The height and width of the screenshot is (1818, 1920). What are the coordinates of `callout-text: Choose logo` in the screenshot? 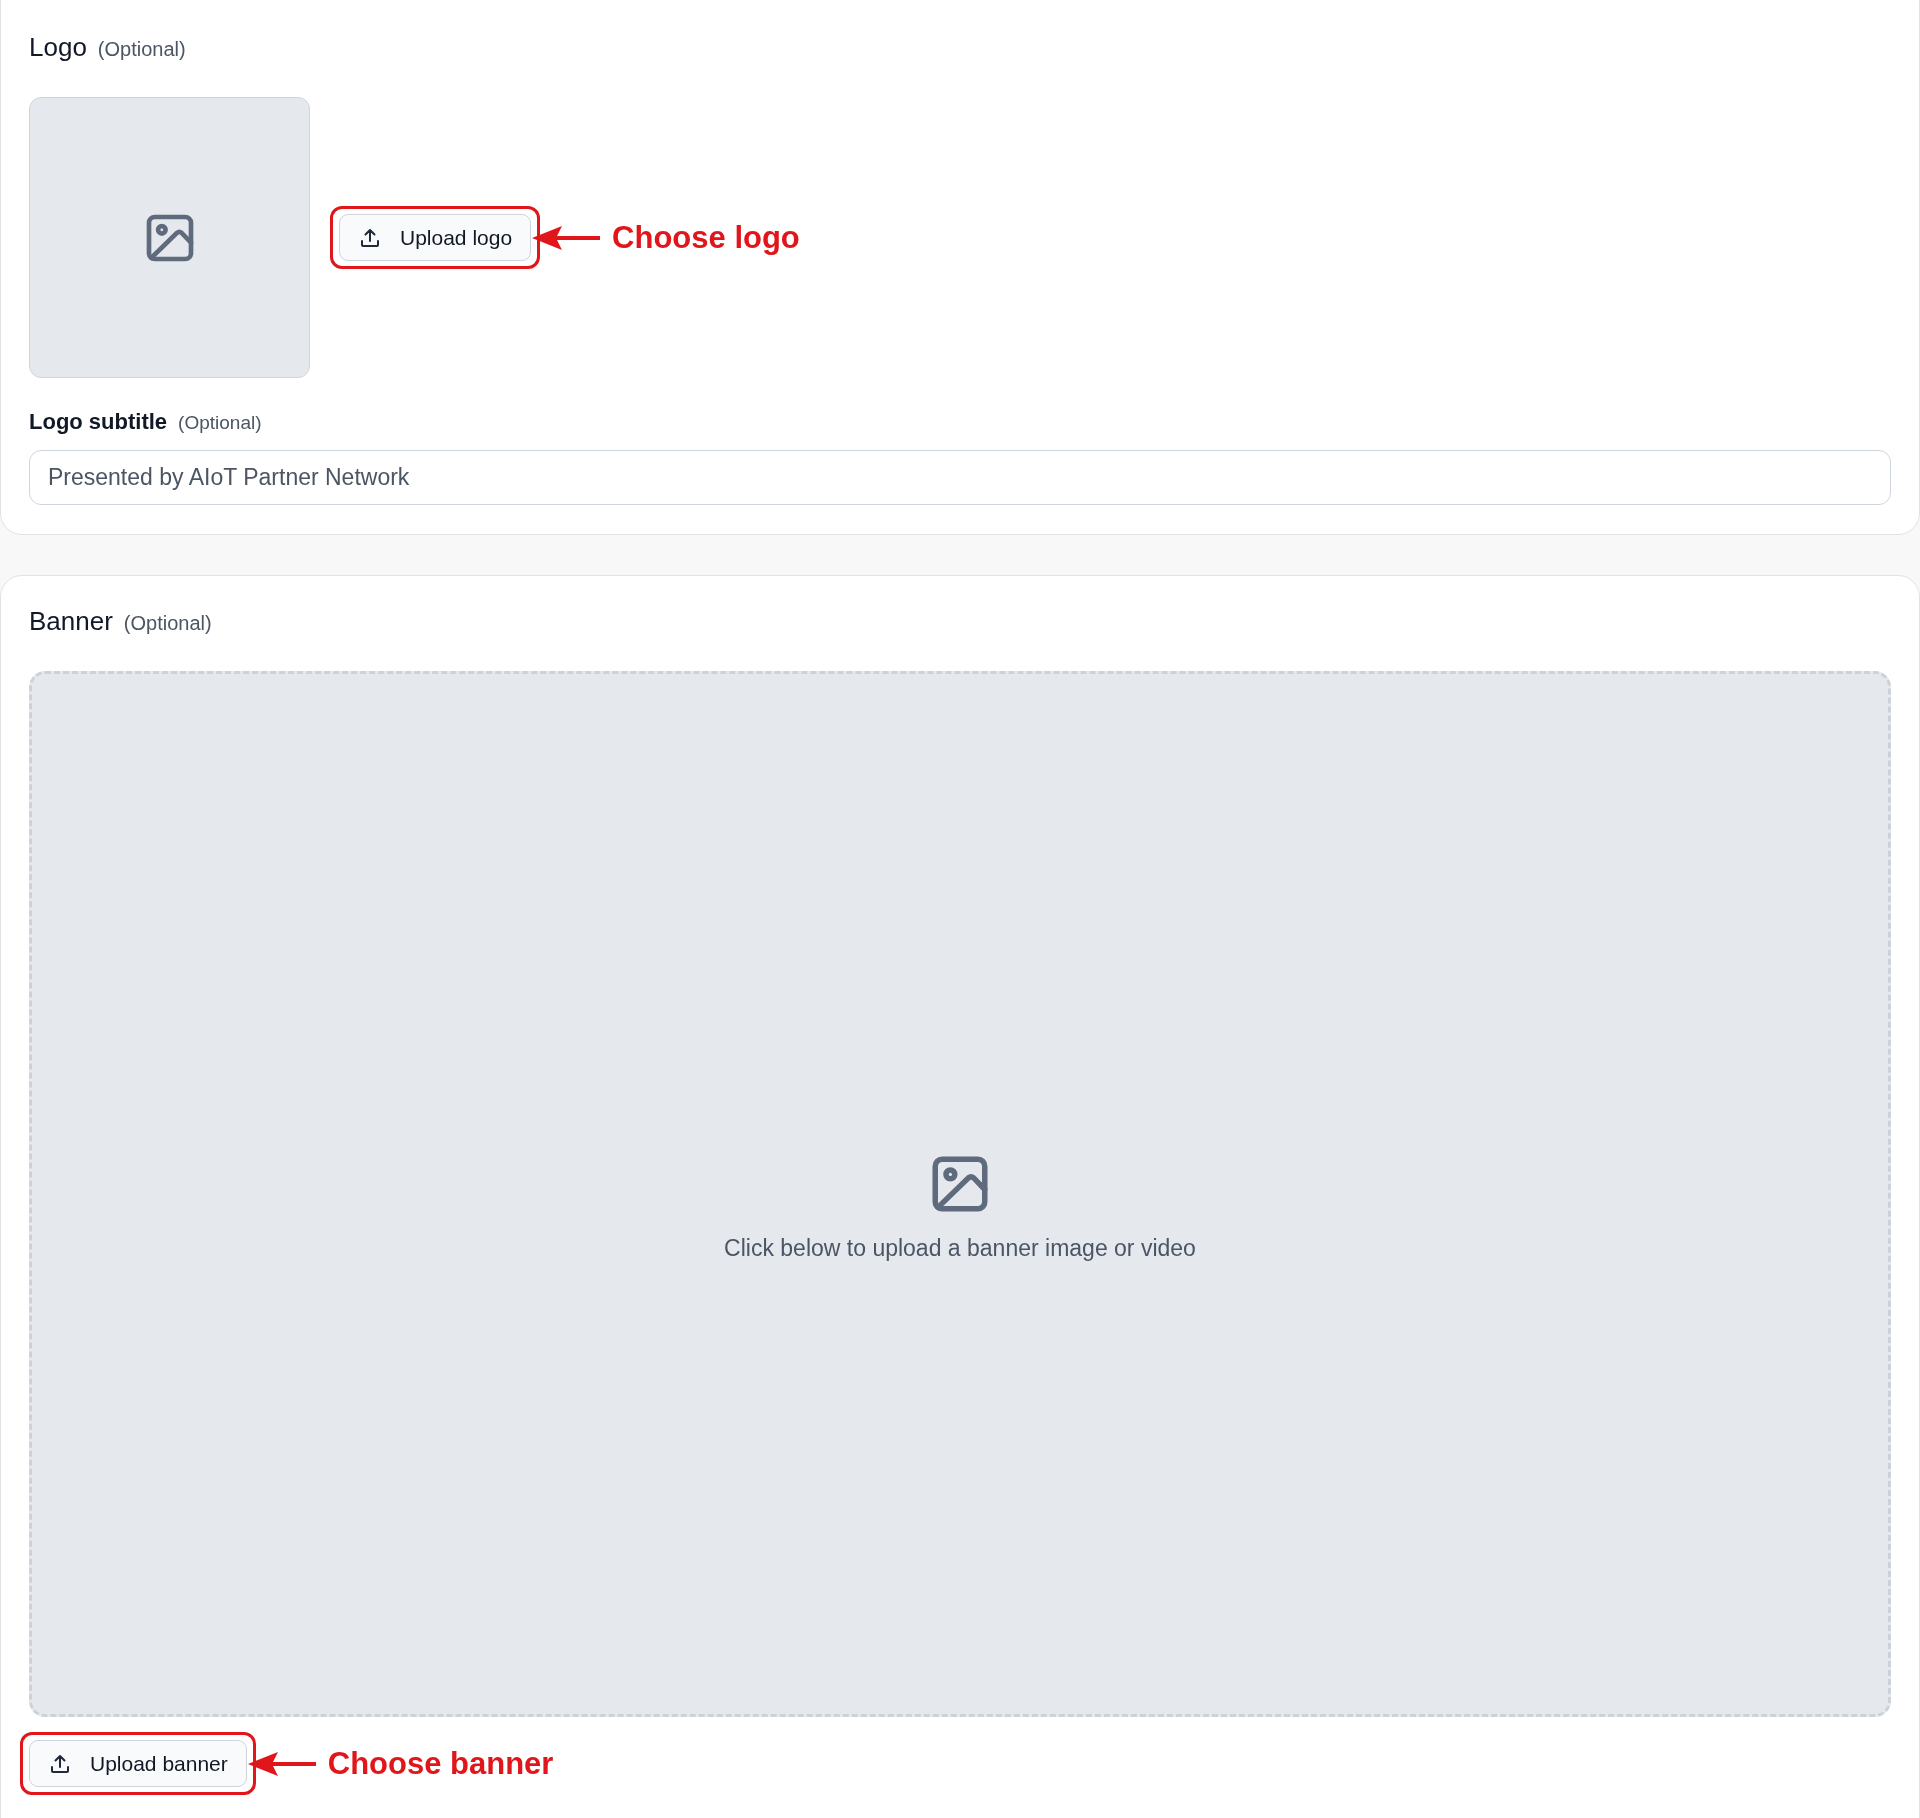 It's located at (706, 237).